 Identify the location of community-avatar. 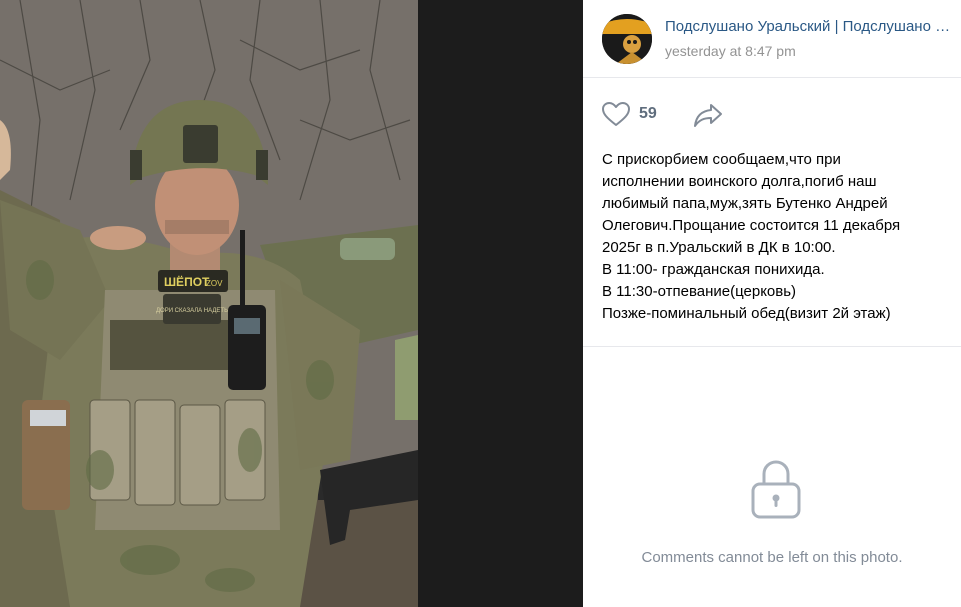
(627, 39).